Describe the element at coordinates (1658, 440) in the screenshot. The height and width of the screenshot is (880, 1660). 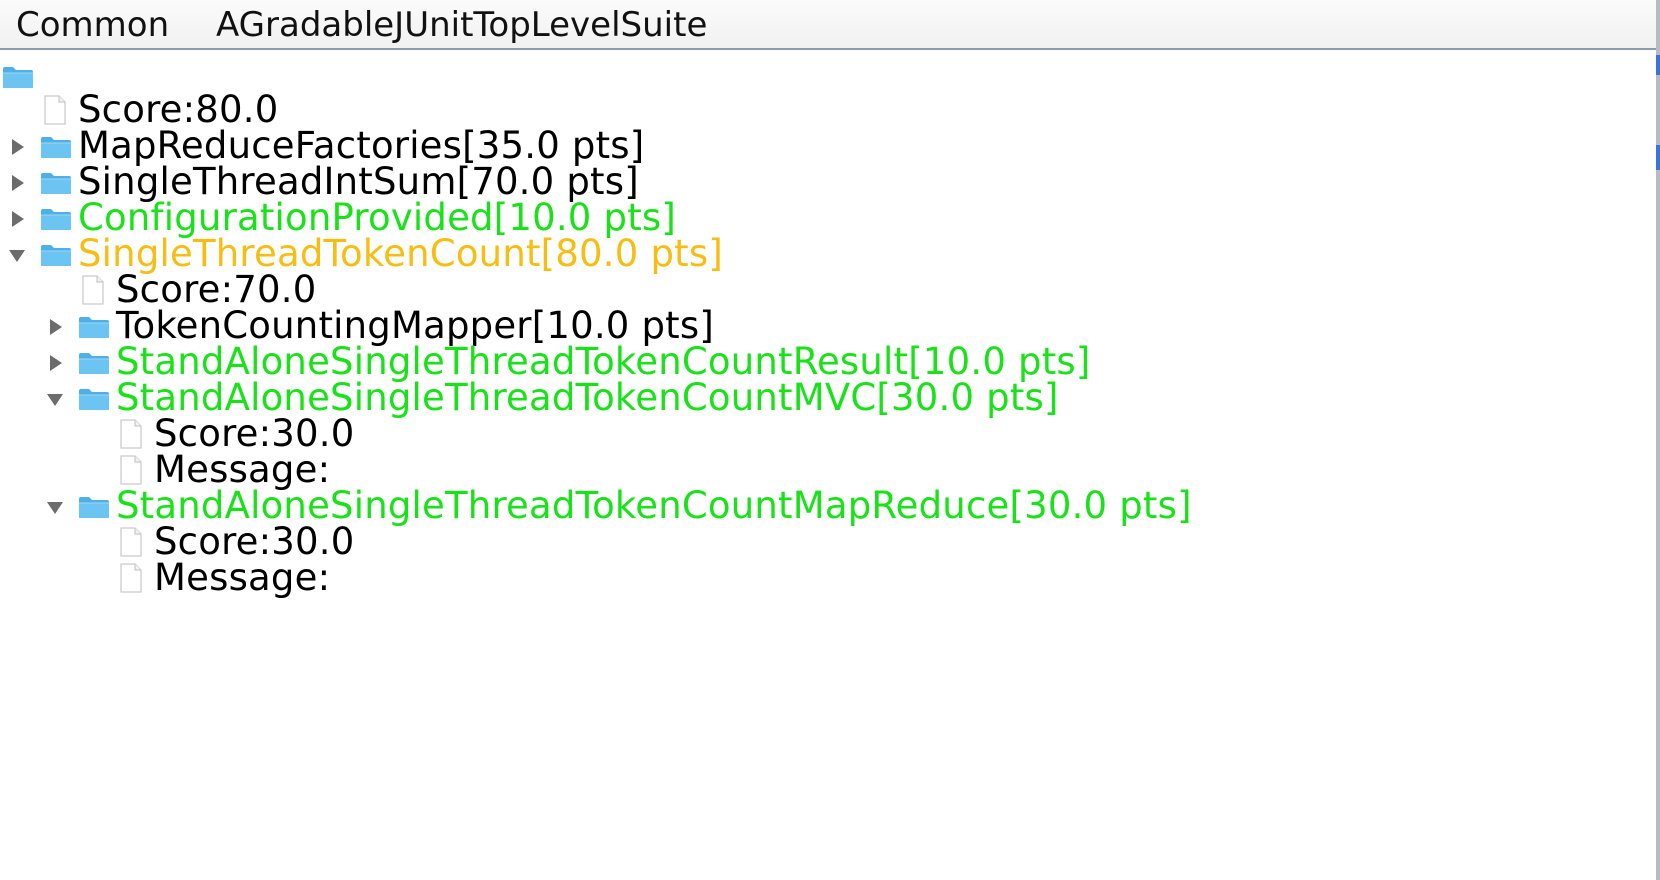
I see `window-edge` at that location.